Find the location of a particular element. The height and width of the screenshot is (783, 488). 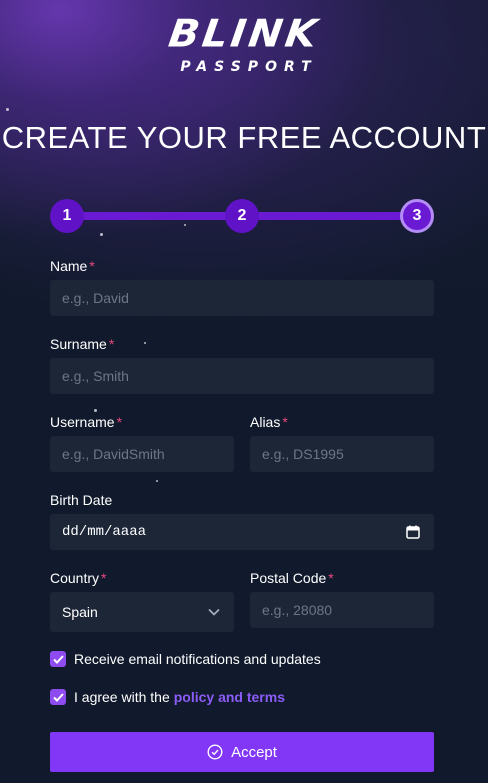

alias-label: Alias * is located at coordinates (269, 422).